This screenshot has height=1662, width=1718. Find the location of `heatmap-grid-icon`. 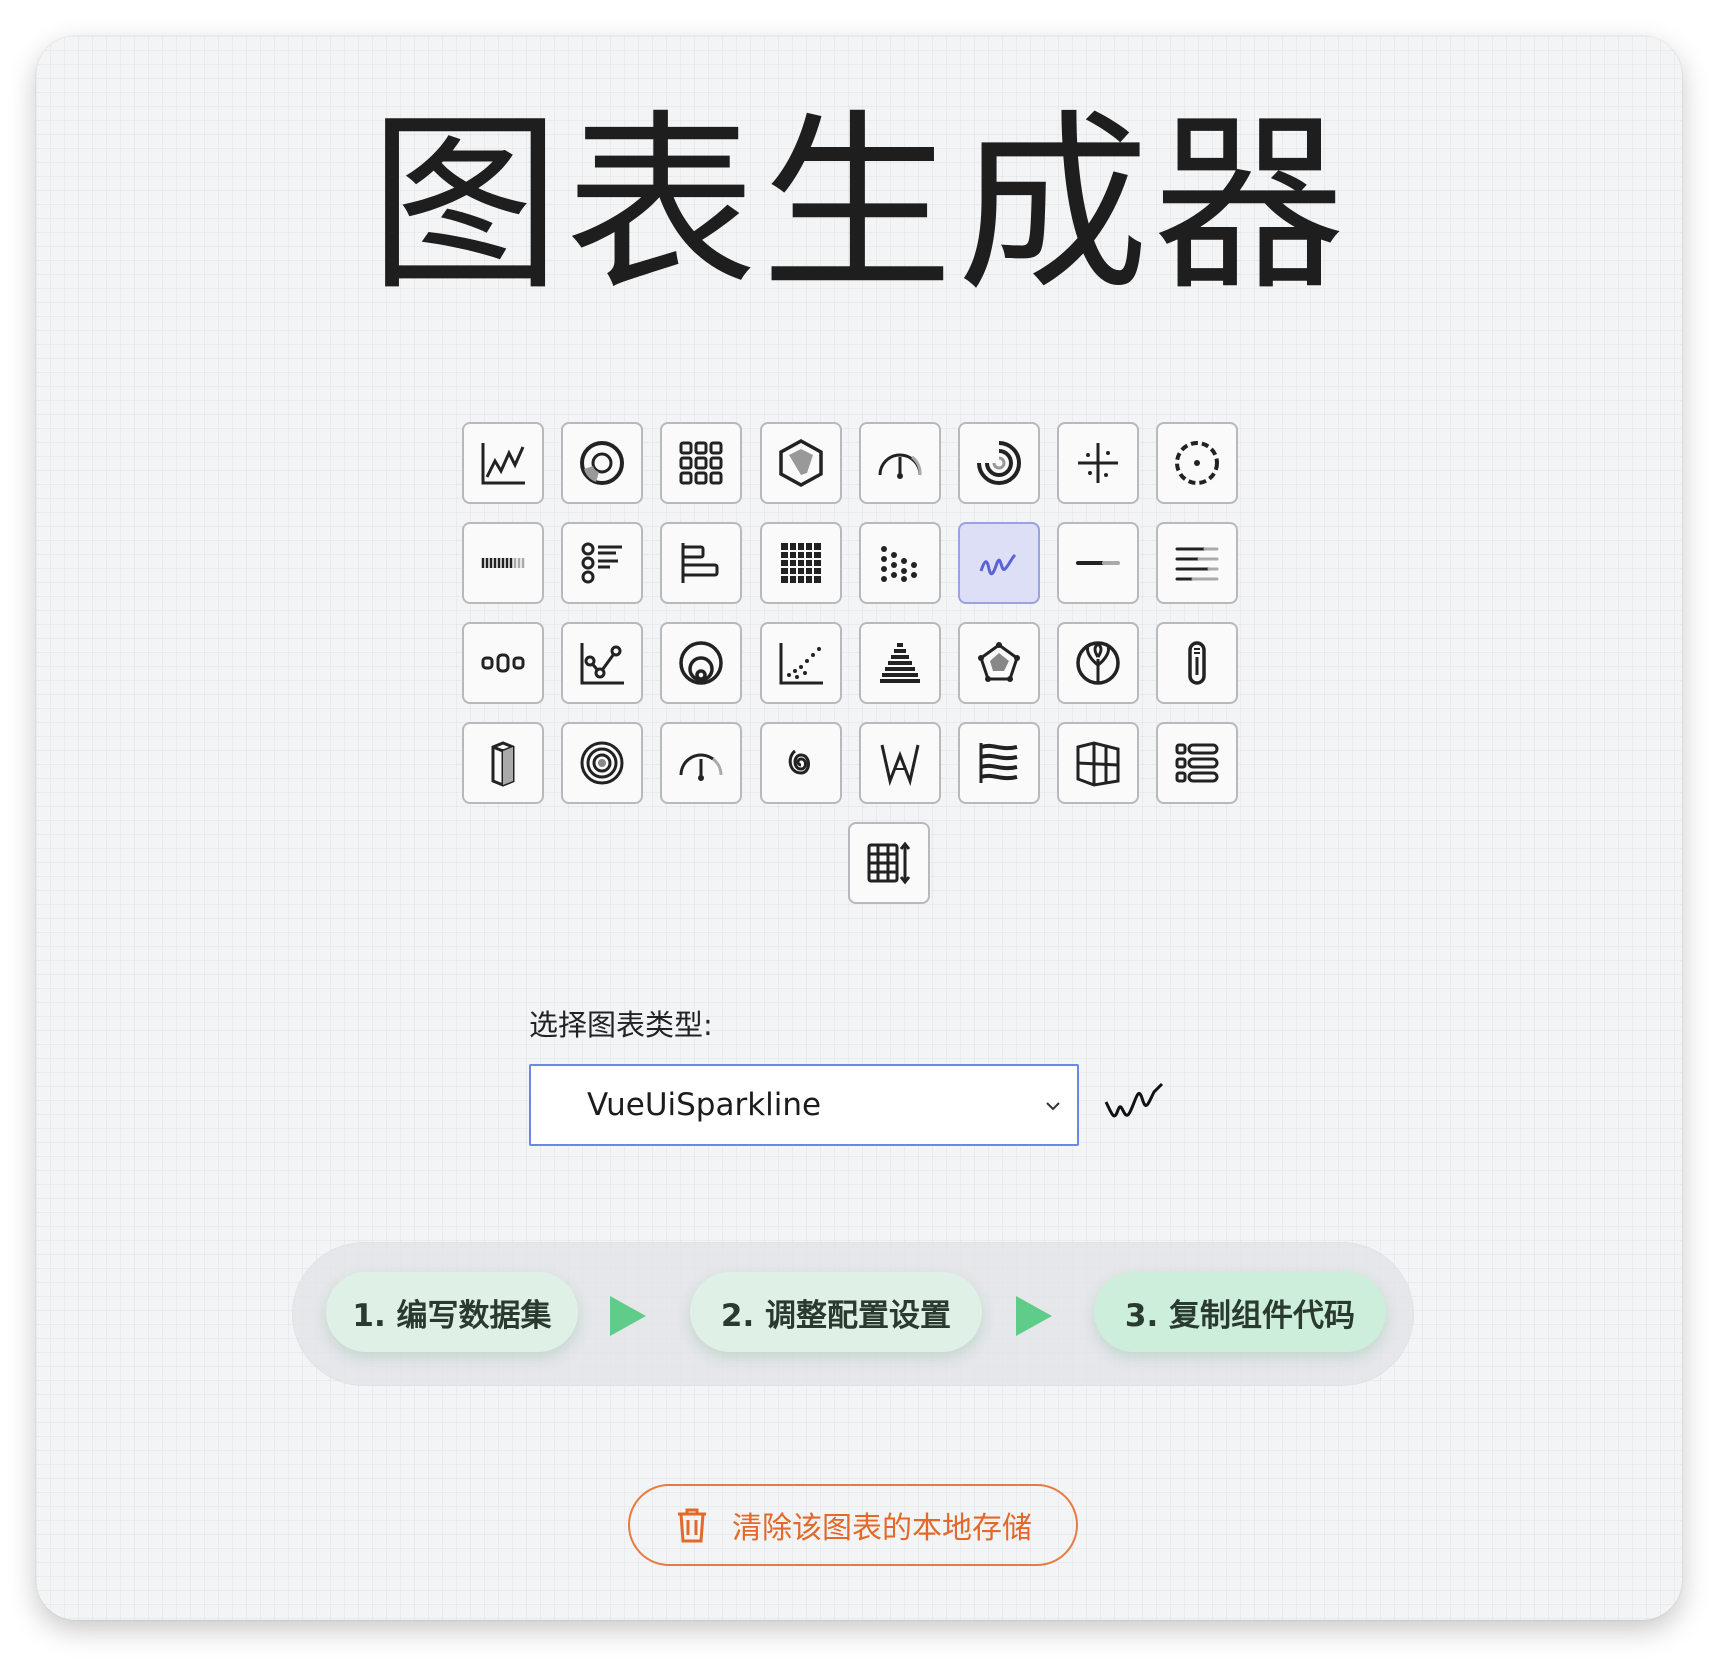

heatmap-grid-icon is located at coordinates (801, 563).